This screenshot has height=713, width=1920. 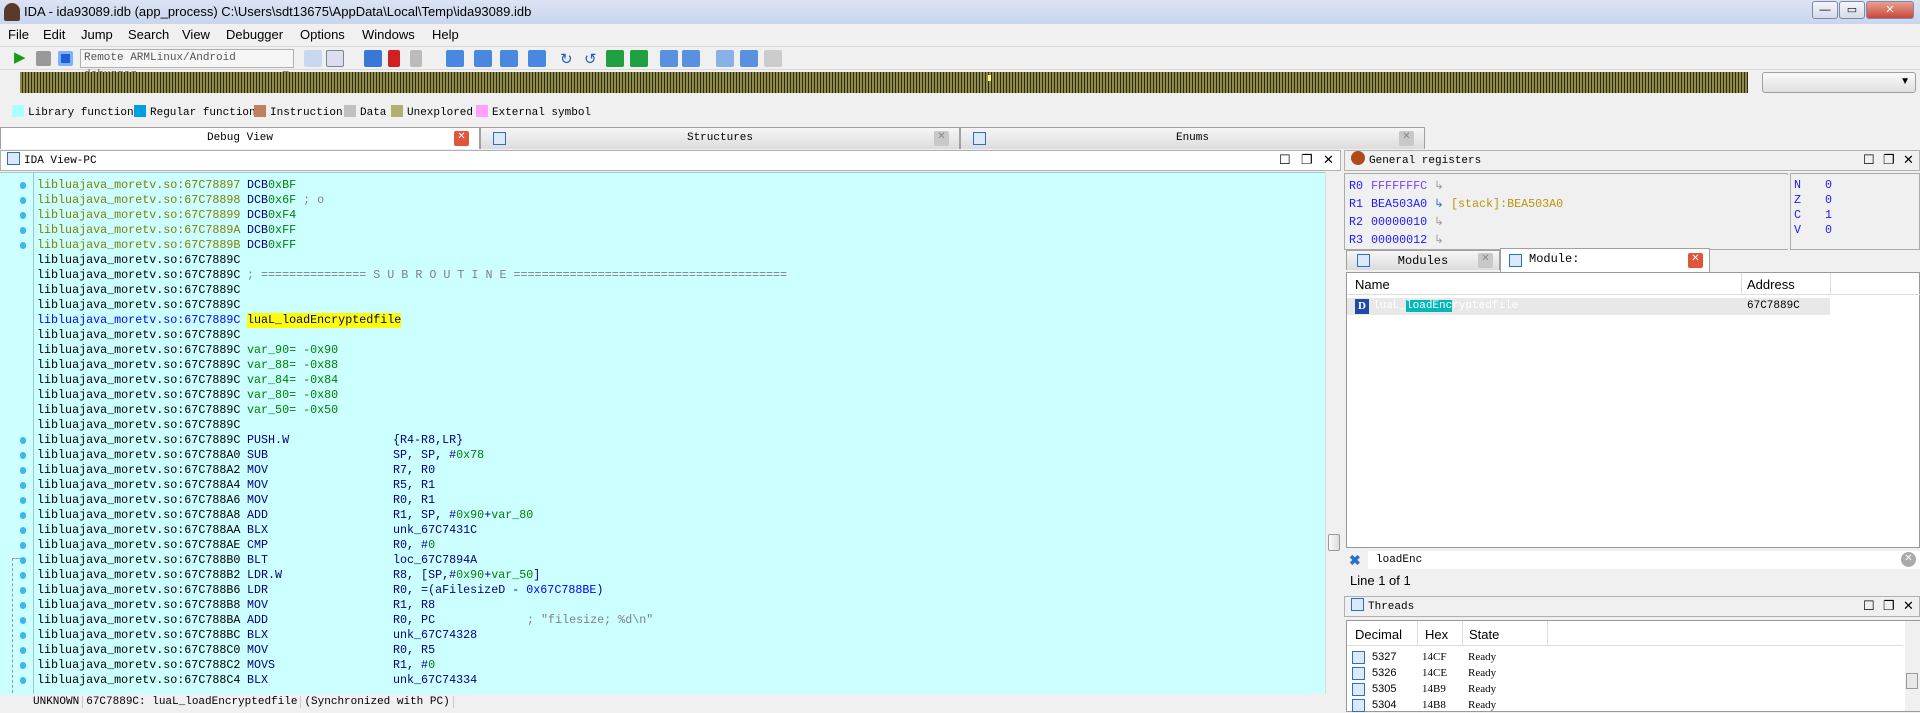 What do you see at coordinates (322, 34) in the screenshot?
I see `menu-options: Options` at bounding box center [322, 34].